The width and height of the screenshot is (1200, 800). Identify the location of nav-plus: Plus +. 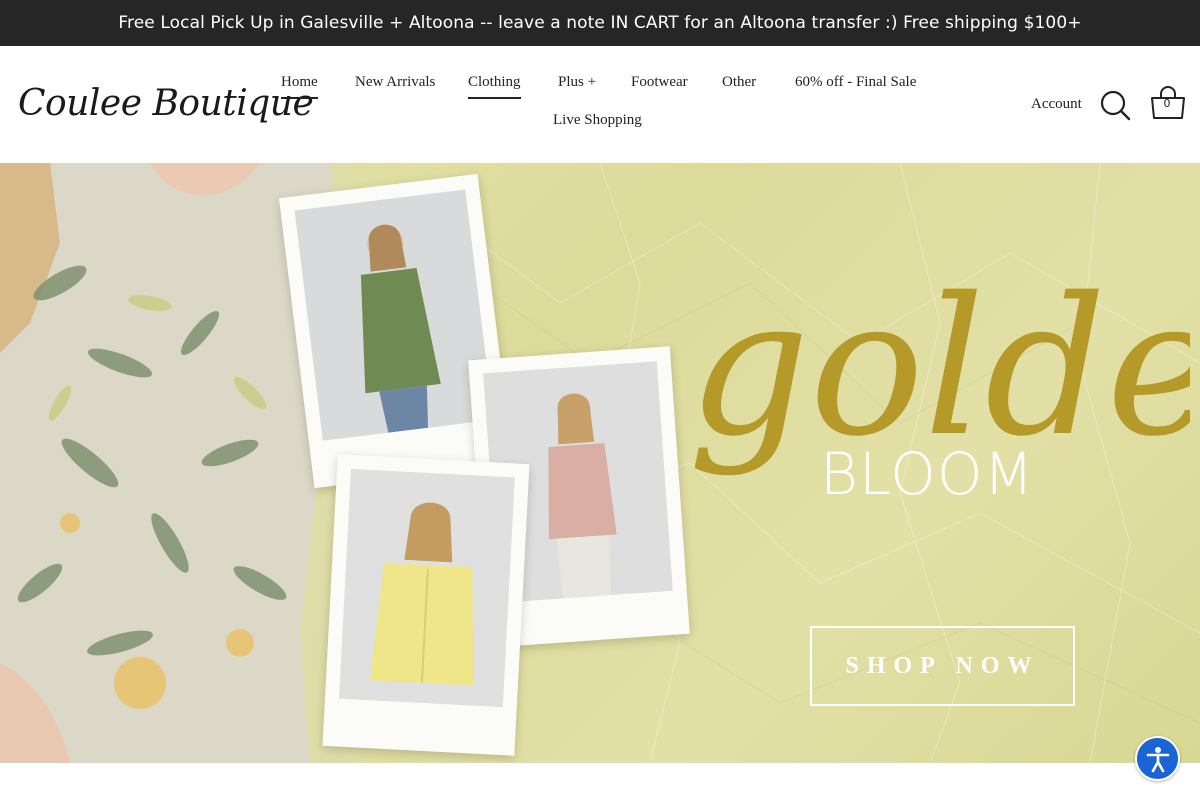
(577, 85).